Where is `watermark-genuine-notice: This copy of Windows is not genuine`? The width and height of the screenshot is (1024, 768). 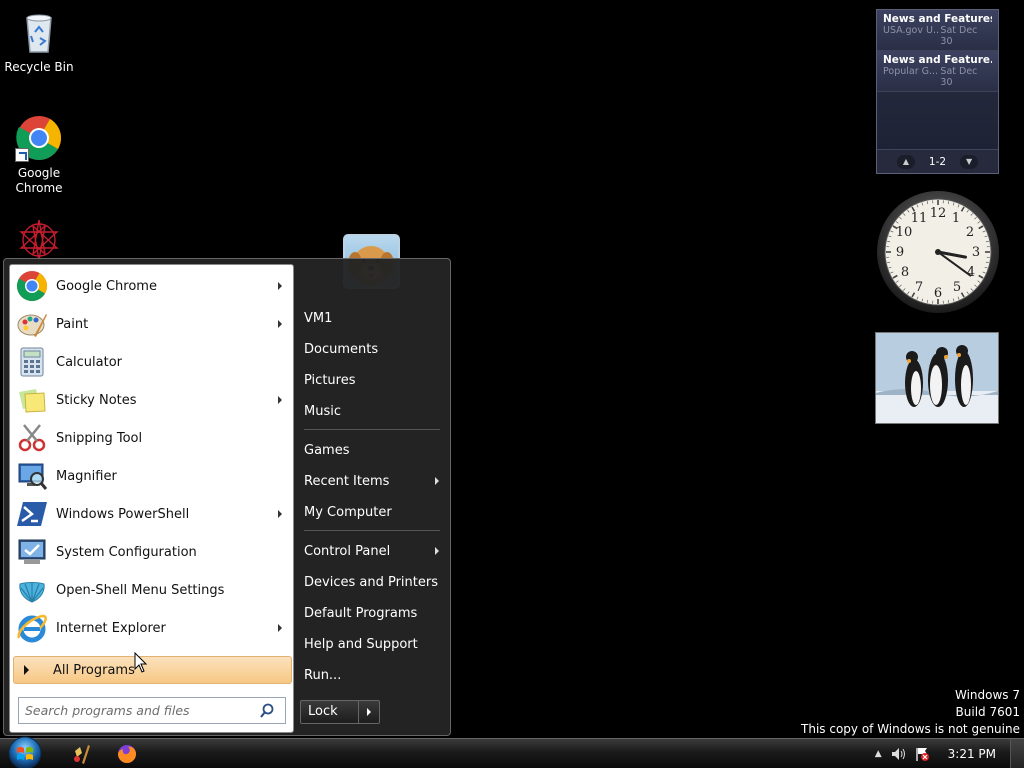 watermark-genuine-notice: This copy of Windows is not genuine is located at coordinates (910, 729).